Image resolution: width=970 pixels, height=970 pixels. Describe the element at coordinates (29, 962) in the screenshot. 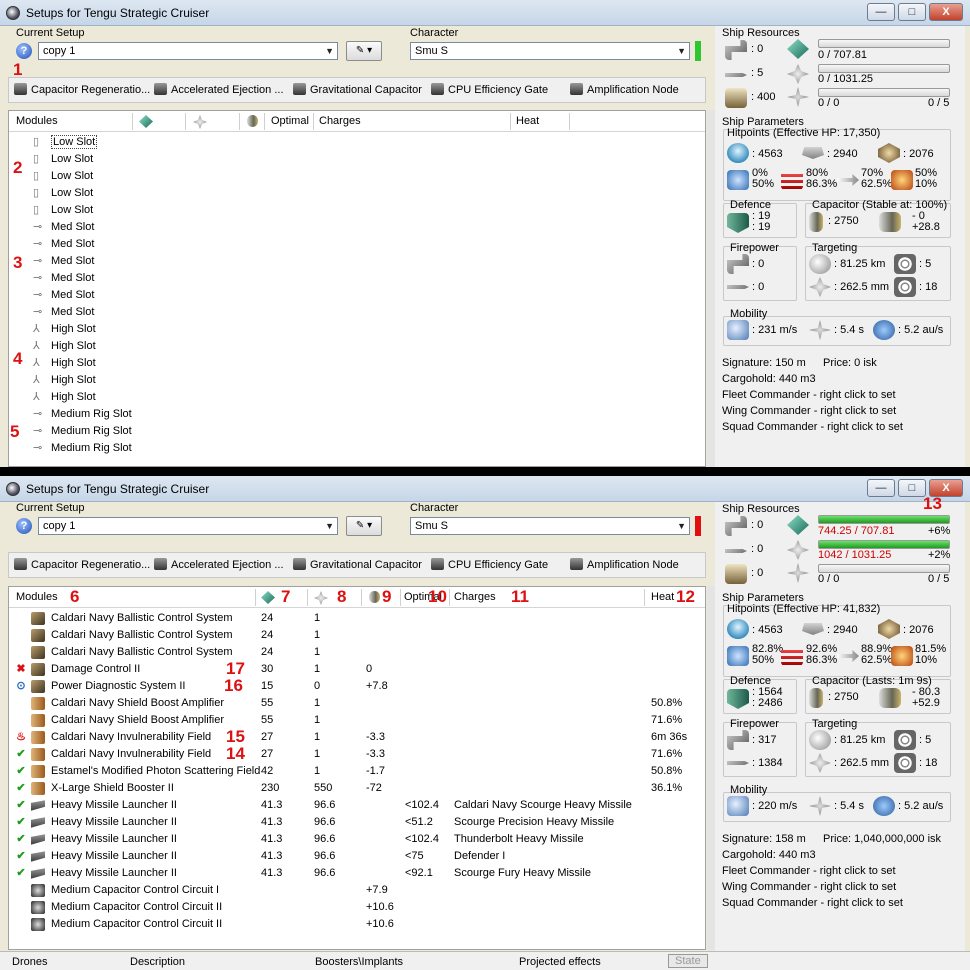

I see `tab-drones: Drones` at that location.